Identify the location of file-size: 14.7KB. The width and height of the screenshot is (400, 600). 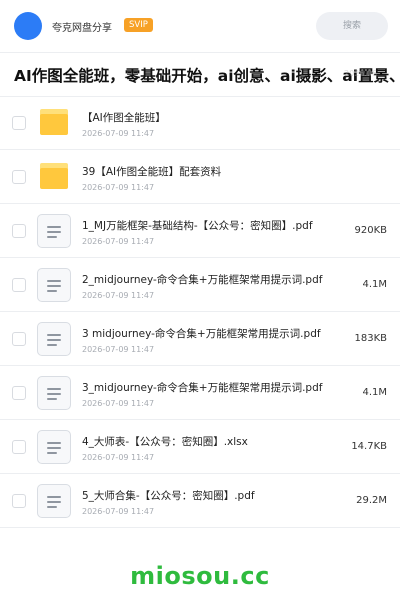
(369, 446).